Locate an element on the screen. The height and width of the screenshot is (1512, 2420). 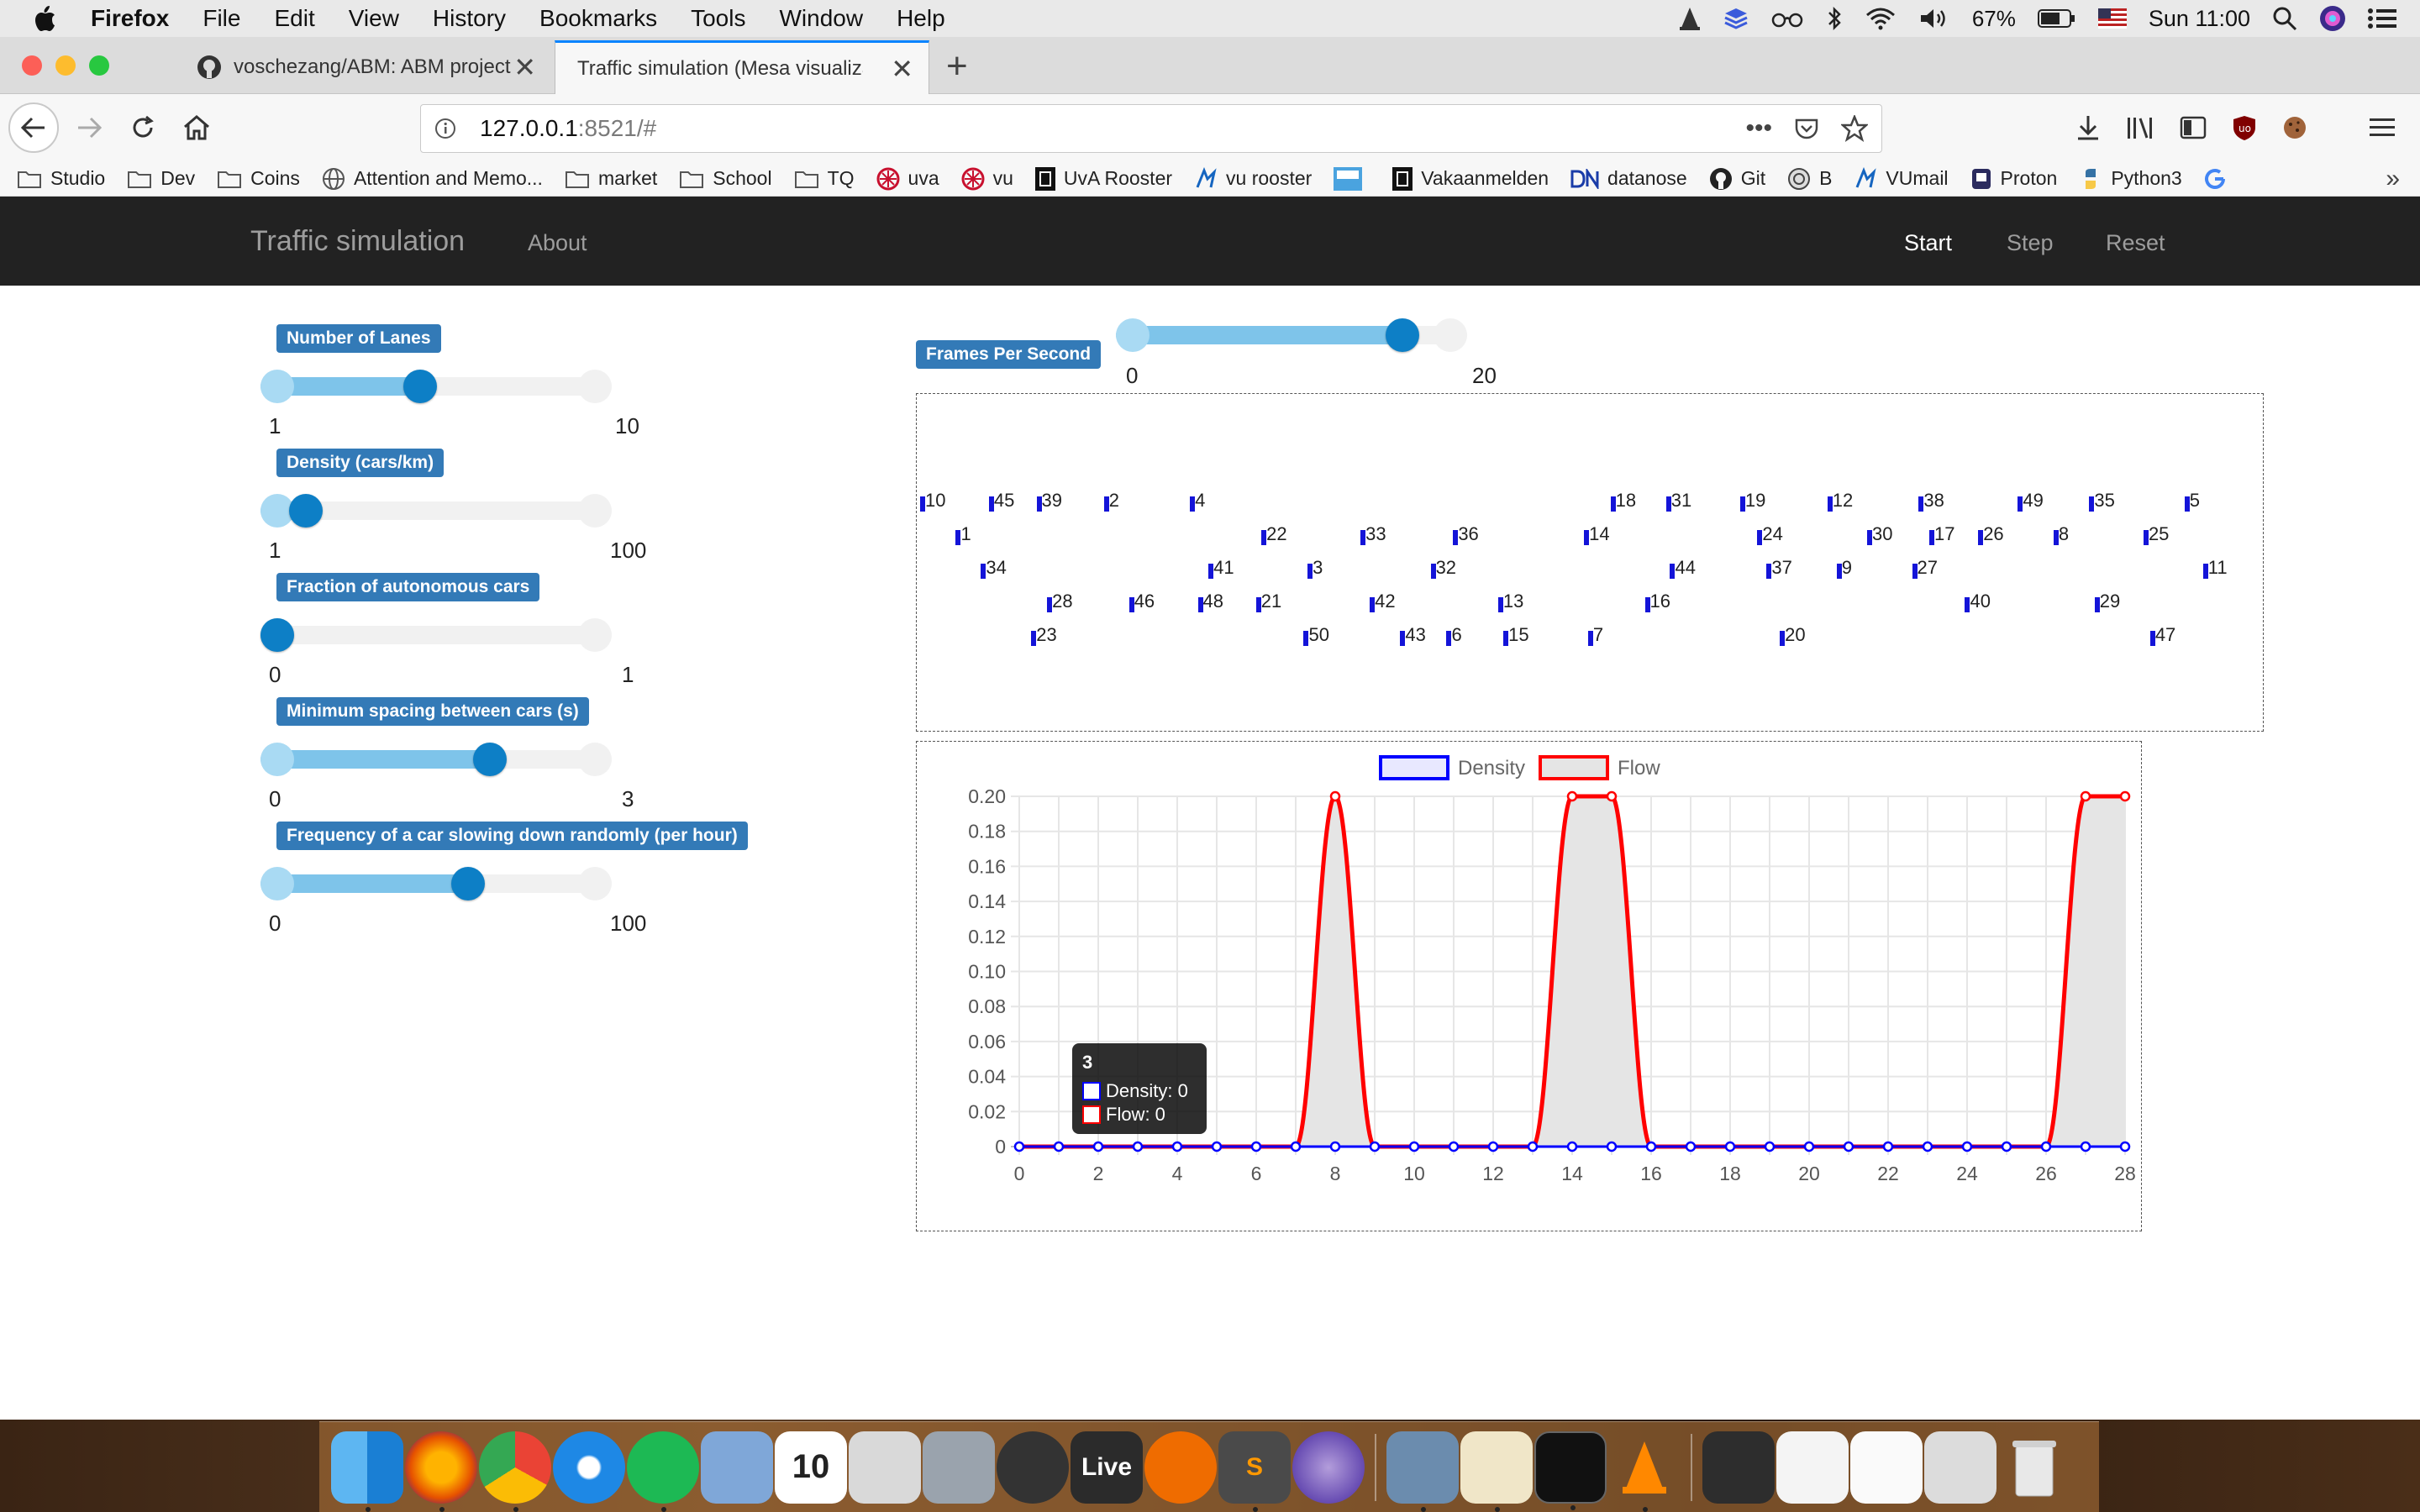
bookmark-uva: uva is located at coordinates (907, 179).